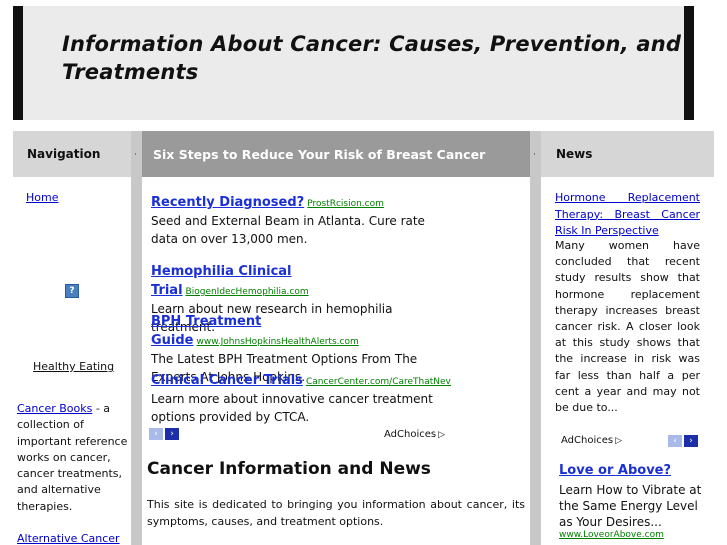  Describe the element at coordinates (278, 342) in the screenshot. I see `ad-url-link: www.JohnsHopkinsHealthAlerts.com` at that location.